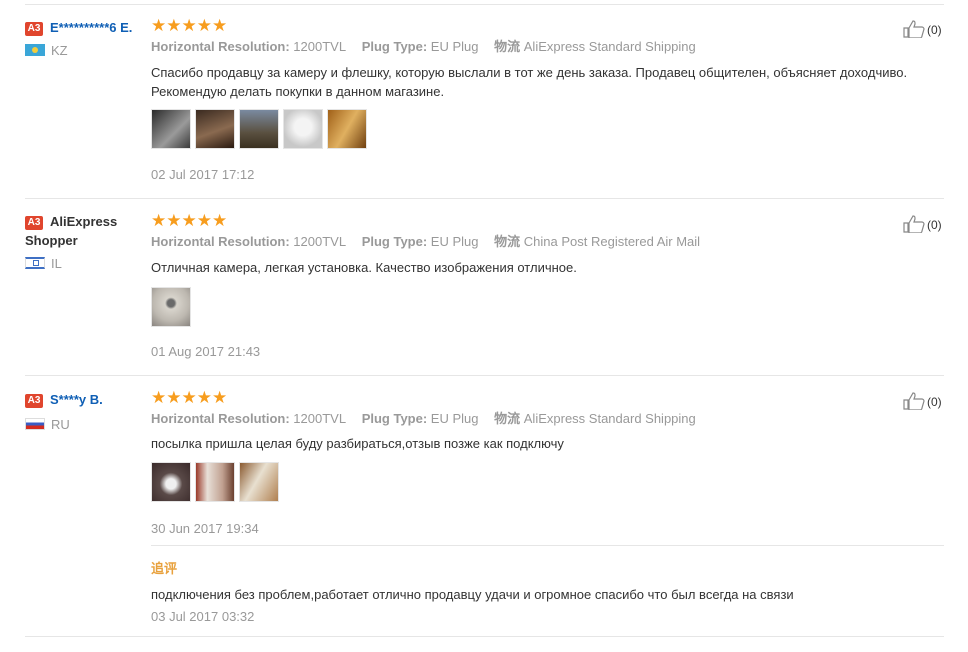 The image size is (968, 652). I want to click on kz-flag-icon, so click(35, 50).